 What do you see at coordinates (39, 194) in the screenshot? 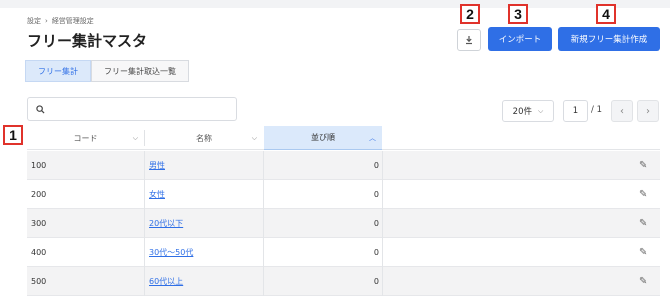
I see `cell-code: 200` at bounding box center [39, 194].